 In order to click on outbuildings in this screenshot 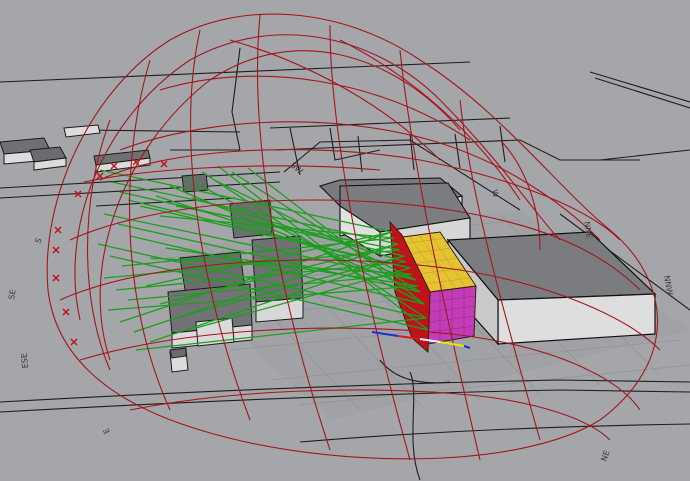, I will do `click(94, 248)`.